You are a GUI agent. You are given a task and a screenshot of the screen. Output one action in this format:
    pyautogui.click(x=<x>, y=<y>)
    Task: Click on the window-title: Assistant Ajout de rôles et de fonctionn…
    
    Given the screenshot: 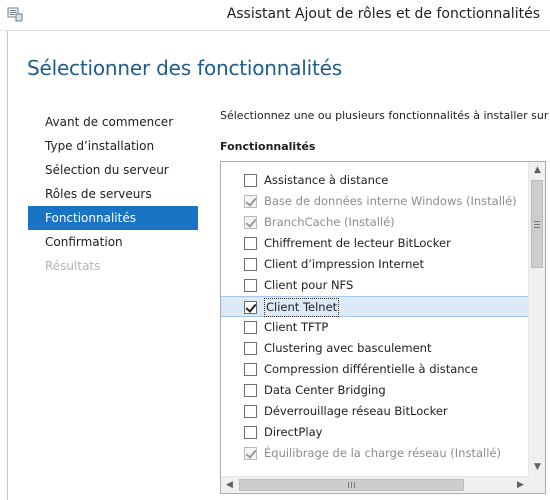 What is the action you would take?
    pyautogui.click(x=383, y=14)
    